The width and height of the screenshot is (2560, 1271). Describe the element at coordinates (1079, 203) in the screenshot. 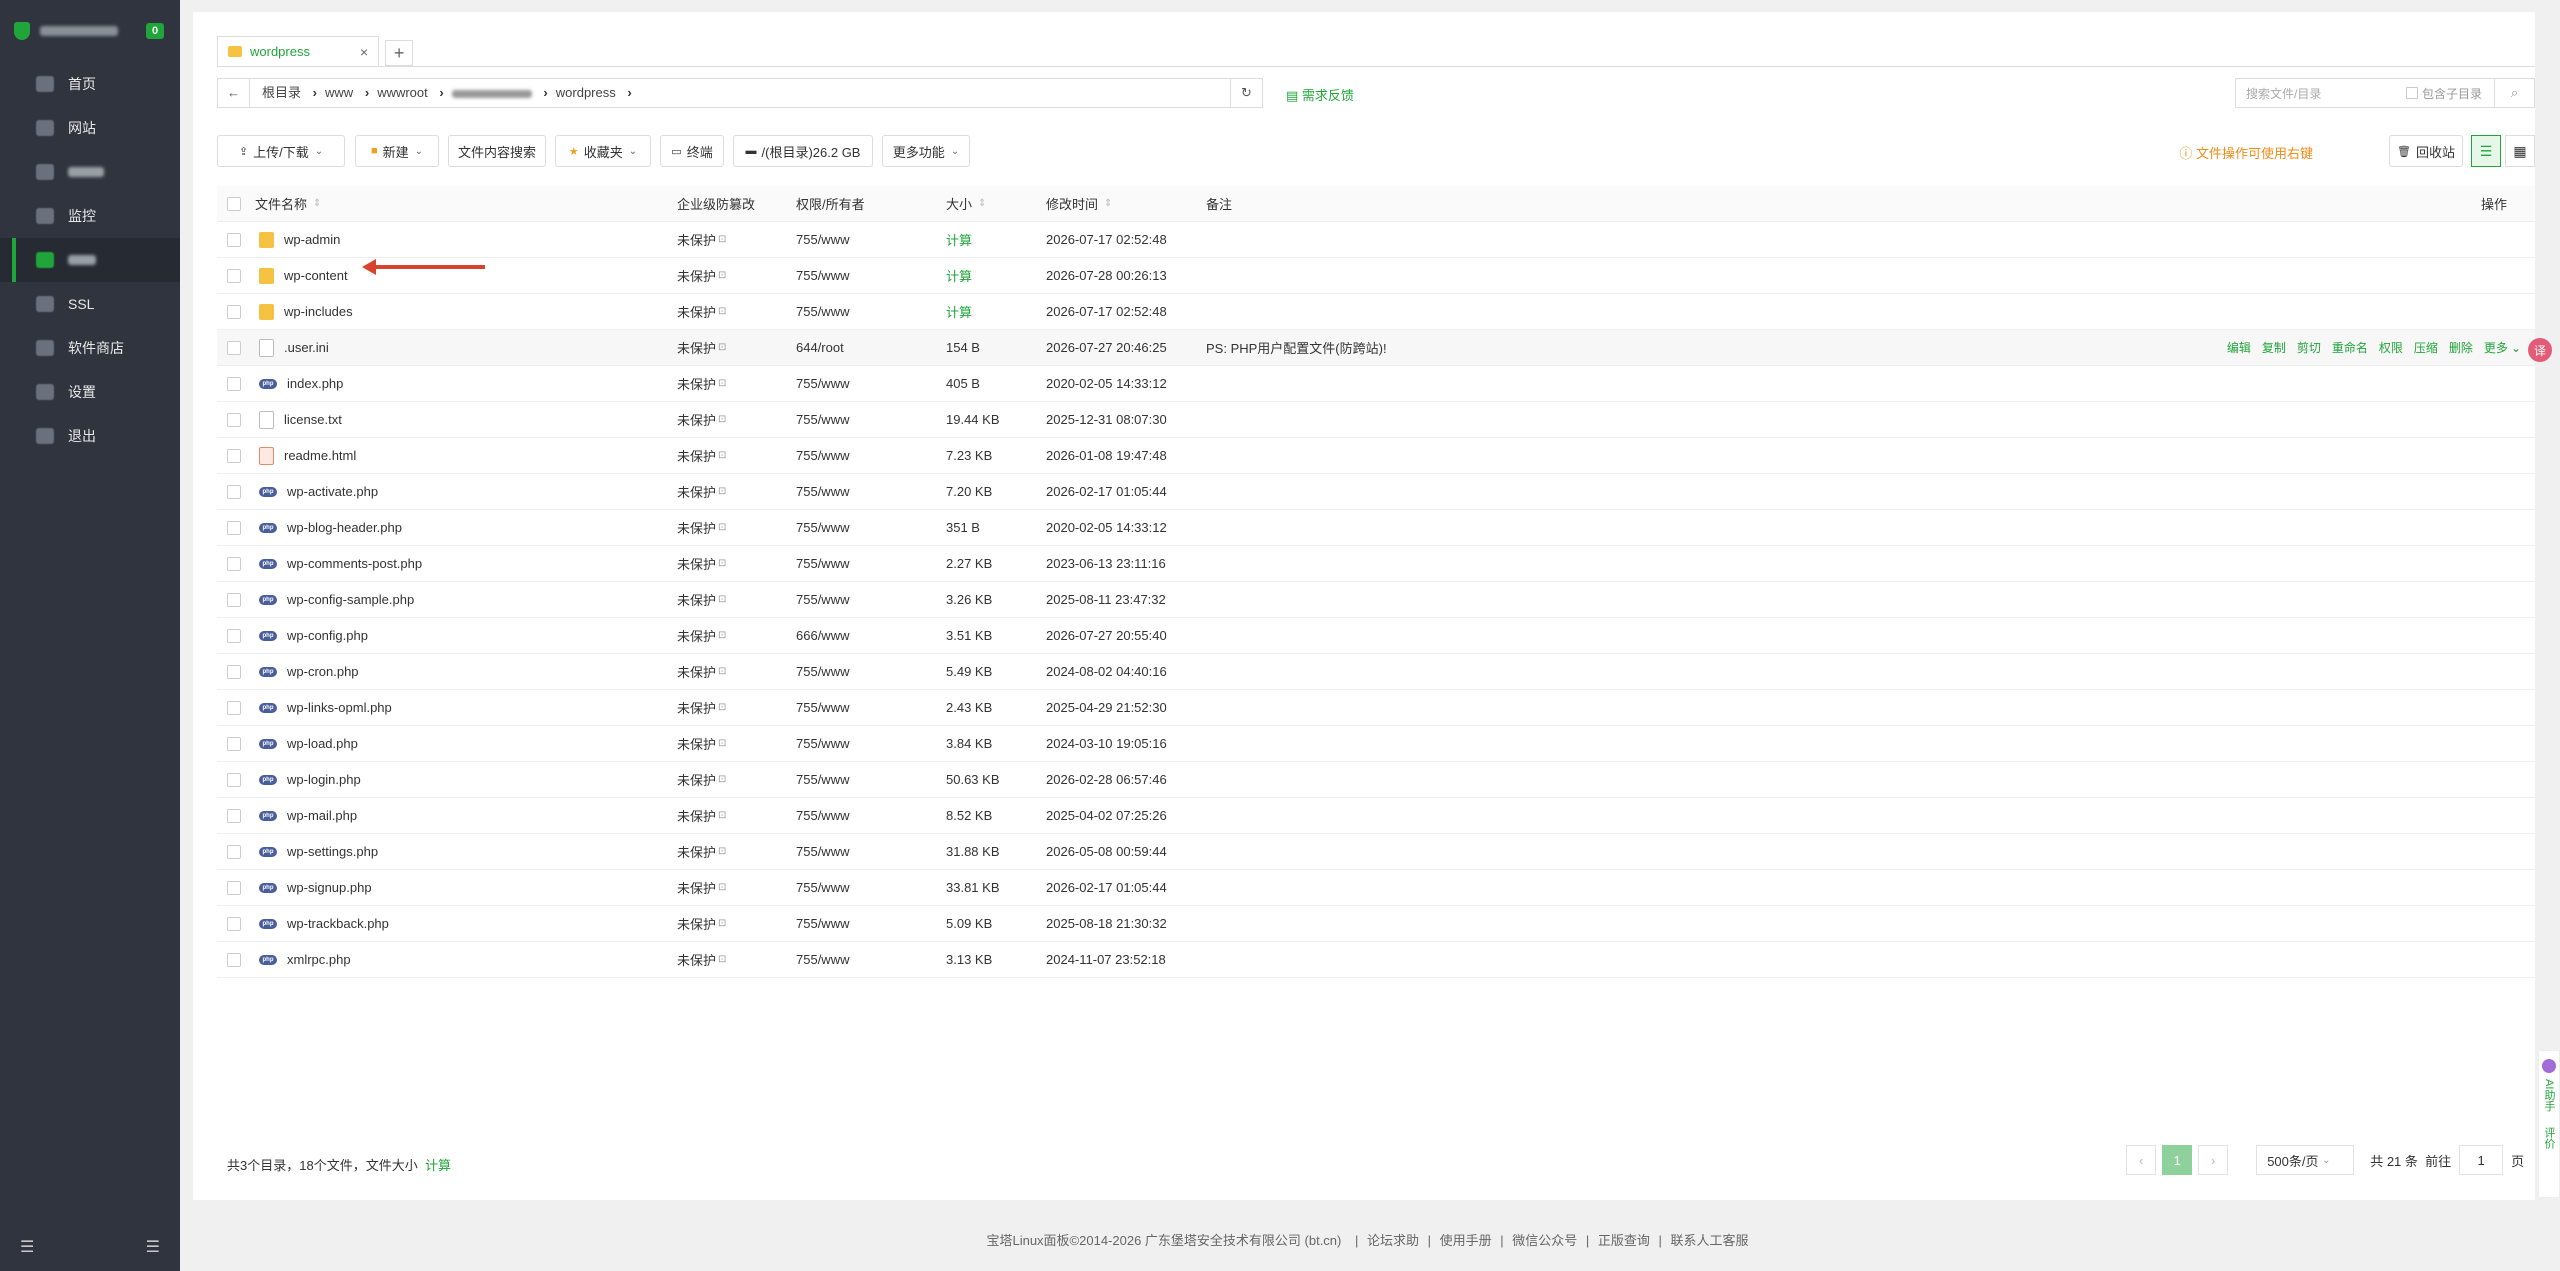

I see `header-mtime: 修改时间 ⇕` at that location.